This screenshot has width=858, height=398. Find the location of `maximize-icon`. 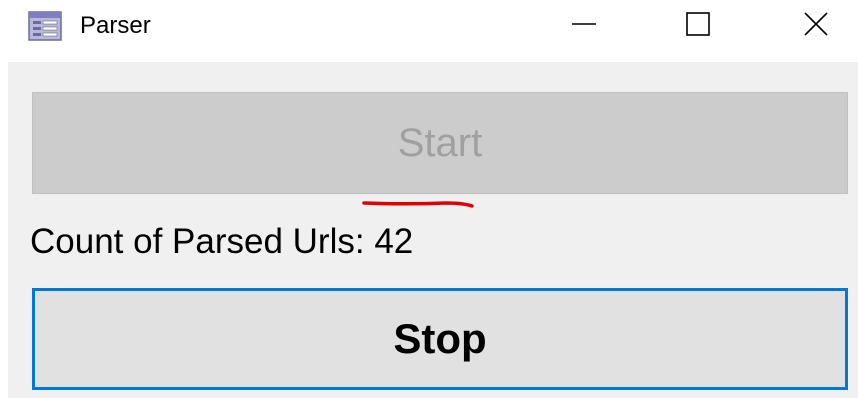

maximize-icon is located at coordinates (698, 26).